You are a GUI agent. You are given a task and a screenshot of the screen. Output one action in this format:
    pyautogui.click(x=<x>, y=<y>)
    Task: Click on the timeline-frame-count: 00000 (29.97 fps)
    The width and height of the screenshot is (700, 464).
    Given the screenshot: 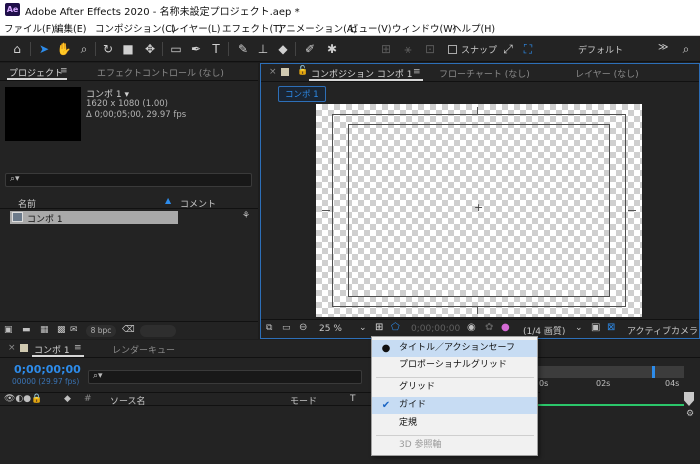 What is the action you would take?
    pyautogui.click(x=46, y=381)
    